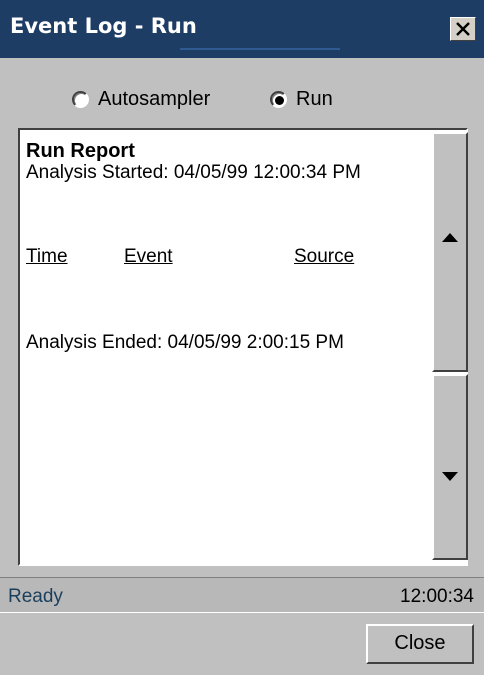 This screenshot has height=675, width=484. Describe the element at coordinates (450, 252) in the screenshot. I see `scroll-up-button` at that location.